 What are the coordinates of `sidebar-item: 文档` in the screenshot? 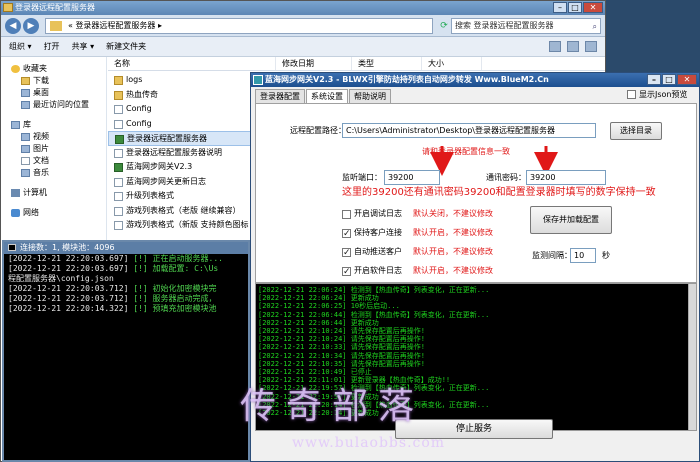 It's located at (53, 161).